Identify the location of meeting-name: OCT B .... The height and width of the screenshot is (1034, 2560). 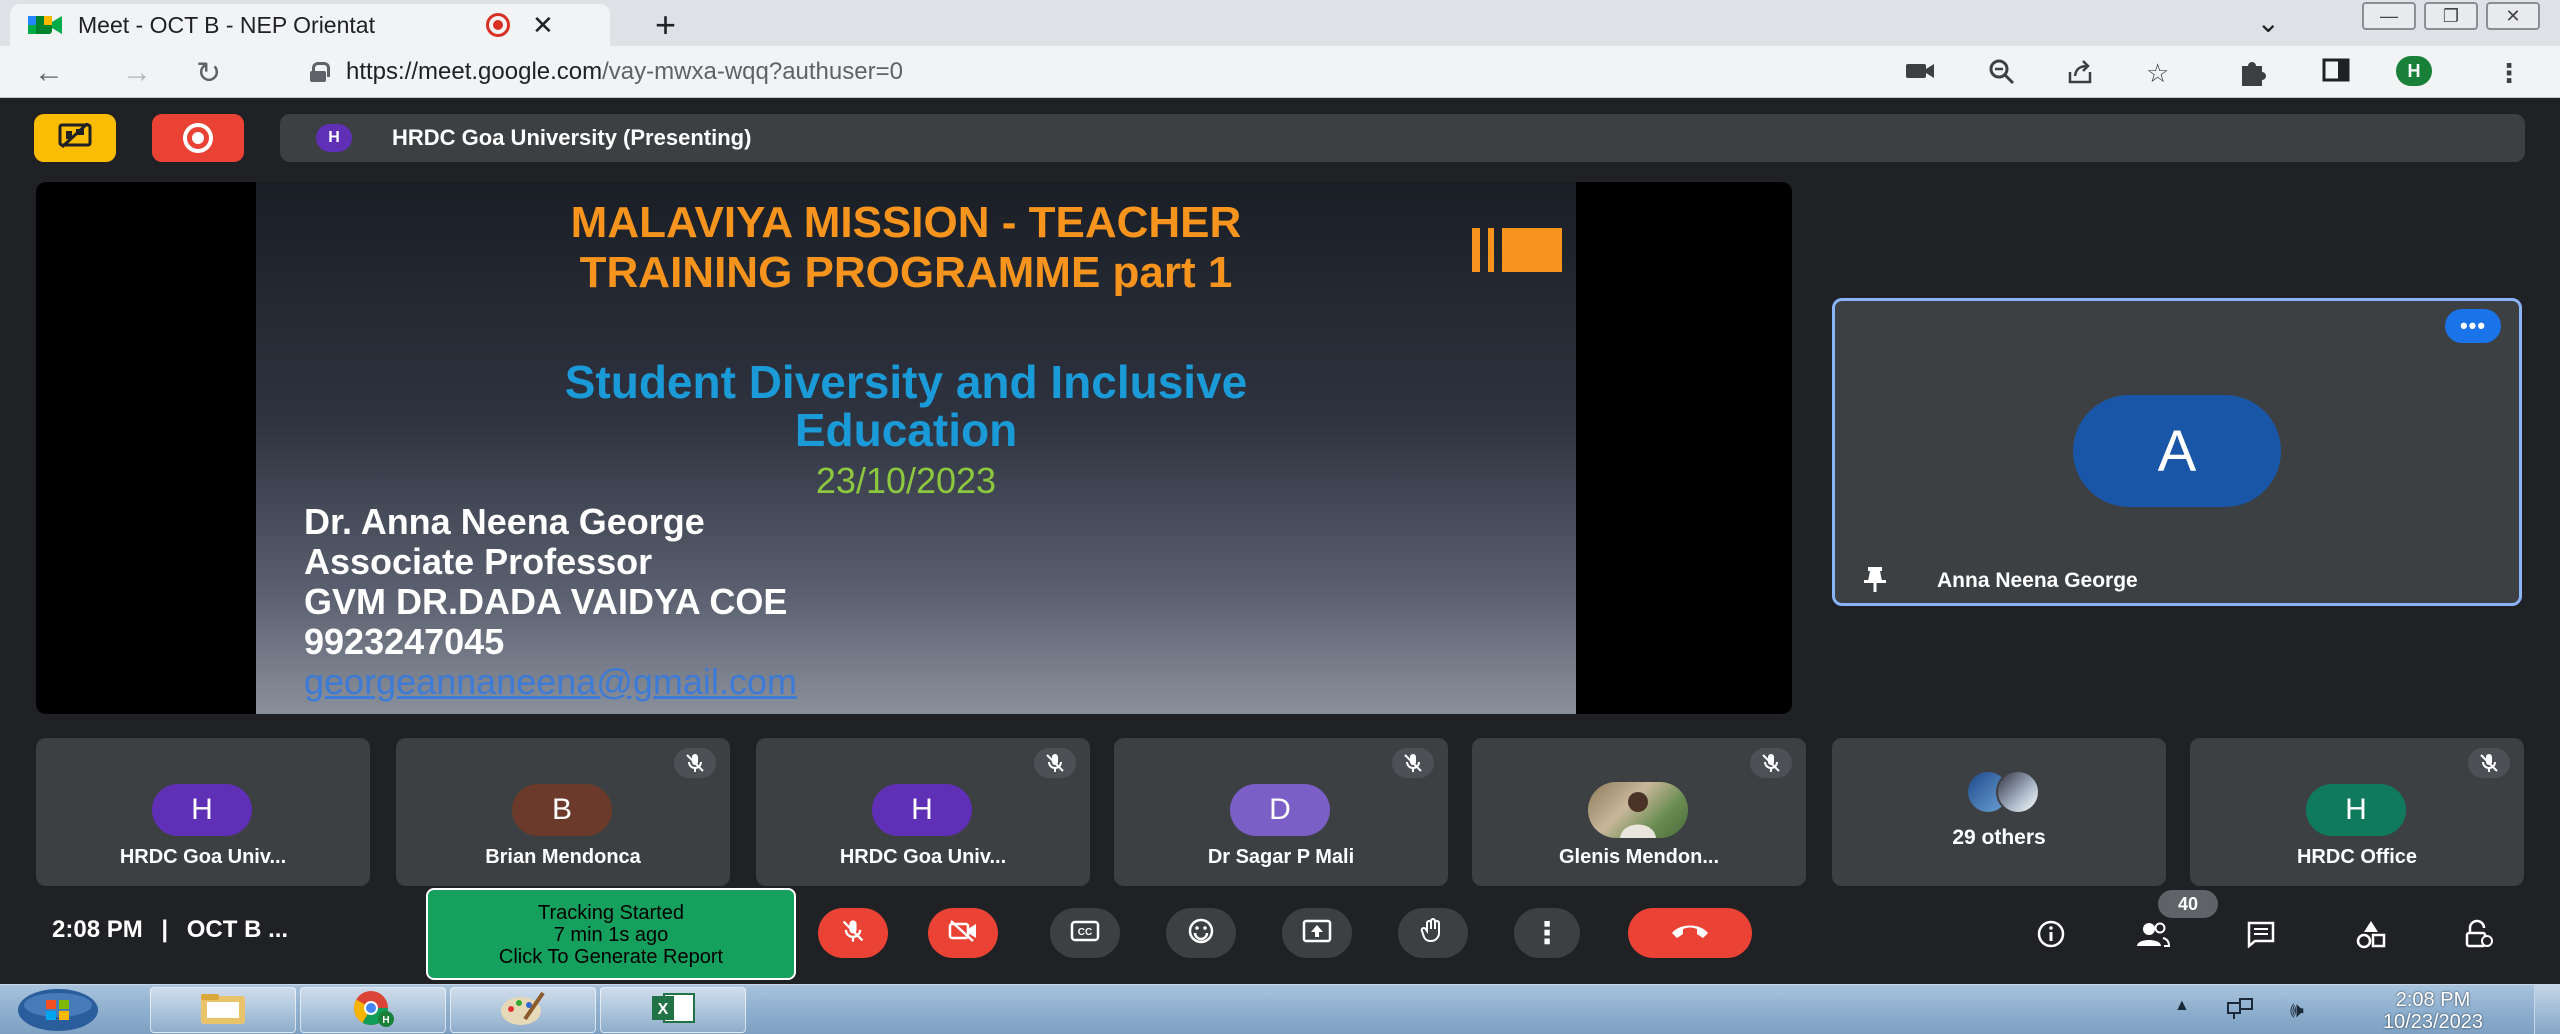
(237, 929).